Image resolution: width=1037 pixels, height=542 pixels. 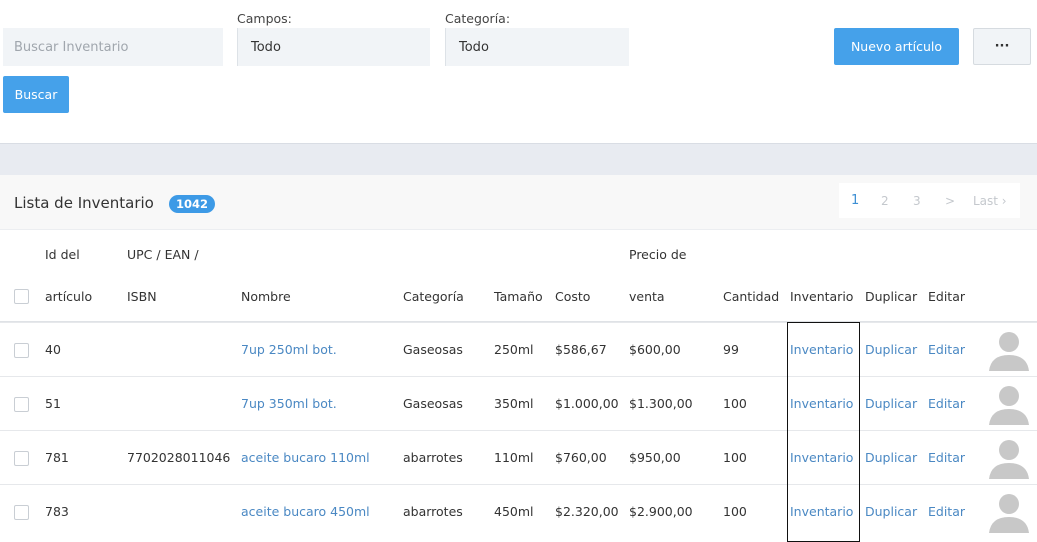 I want to click on campos-select: Todo, so click(x=333, y=47).